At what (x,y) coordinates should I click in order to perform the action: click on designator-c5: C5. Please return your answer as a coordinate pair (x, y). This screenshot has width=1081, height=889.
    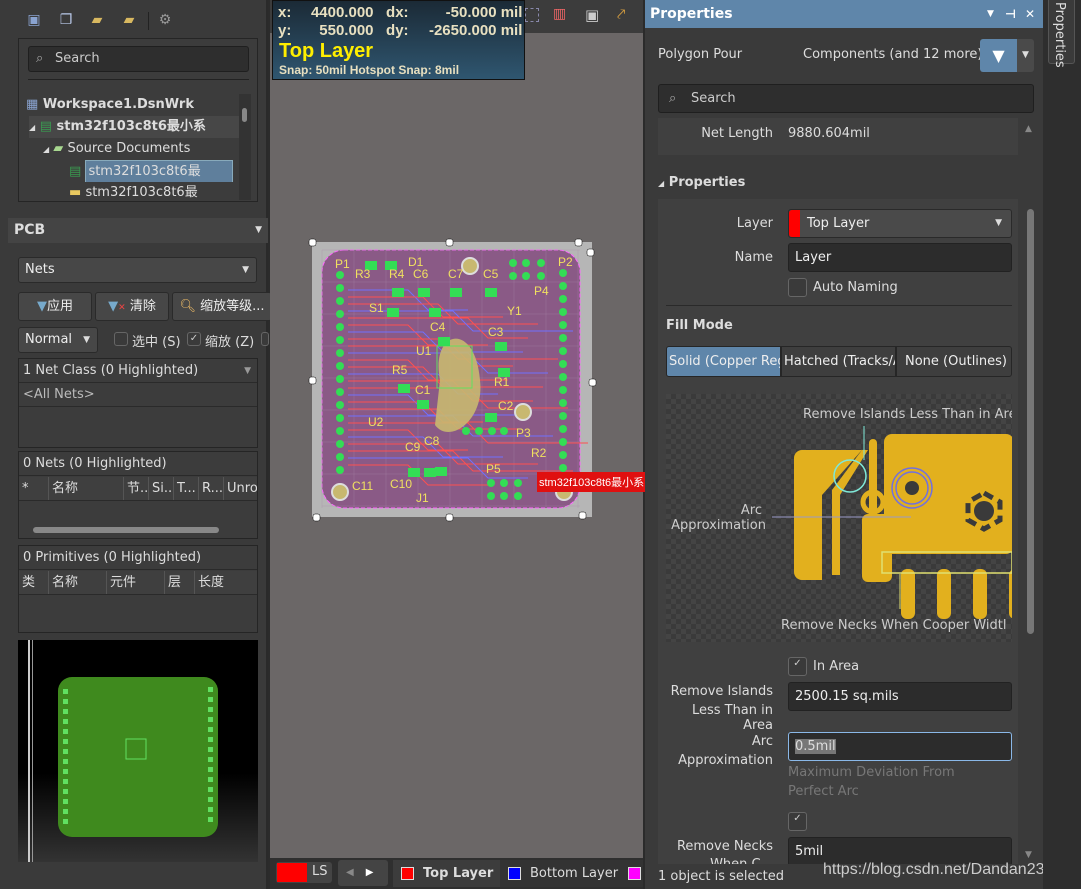
    Looking at the image, I should click on (491, 274).